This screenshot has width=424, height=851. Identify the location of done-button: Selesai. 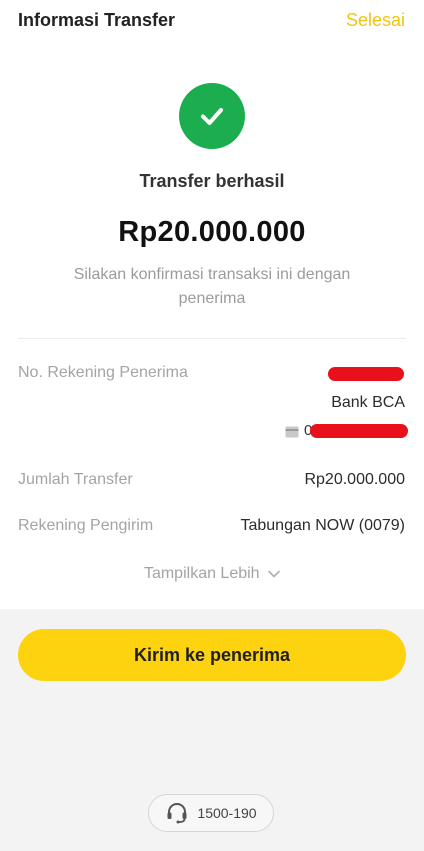
(375, 20).